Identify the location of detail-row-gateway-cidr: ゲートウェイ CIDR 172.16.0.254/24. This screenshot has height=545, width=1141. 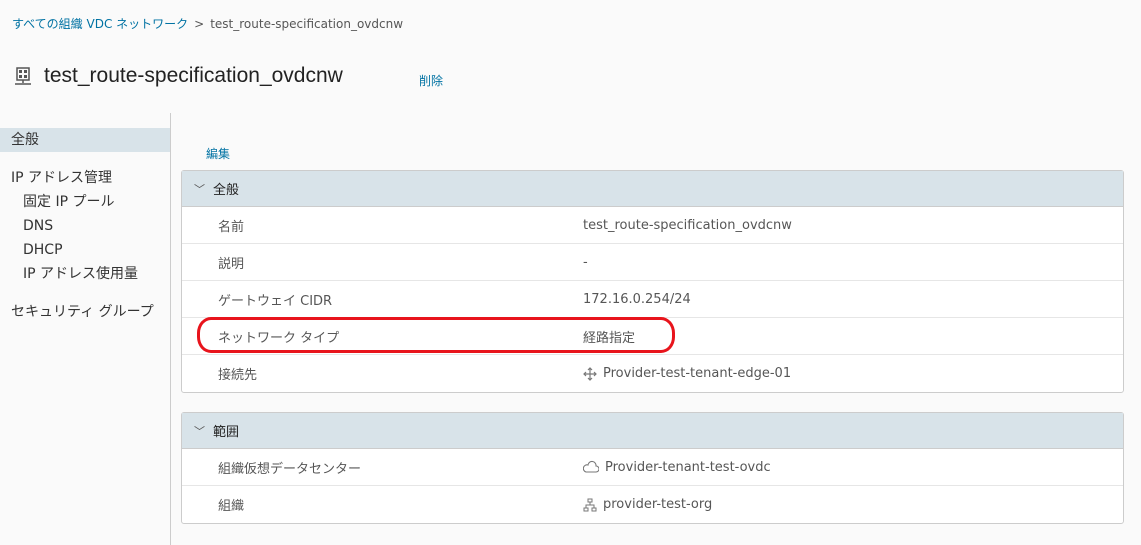
(652, 299).